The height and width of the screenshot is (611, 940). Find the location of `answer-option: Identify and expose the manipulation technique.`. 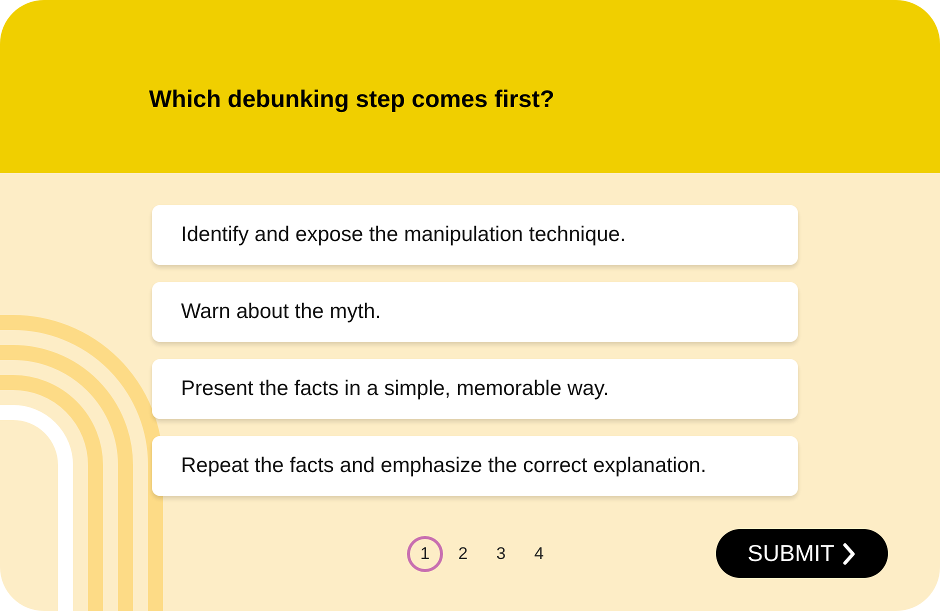

answer-option: Identify and expose the manipulation technique. is located at coordinates (475, 235).